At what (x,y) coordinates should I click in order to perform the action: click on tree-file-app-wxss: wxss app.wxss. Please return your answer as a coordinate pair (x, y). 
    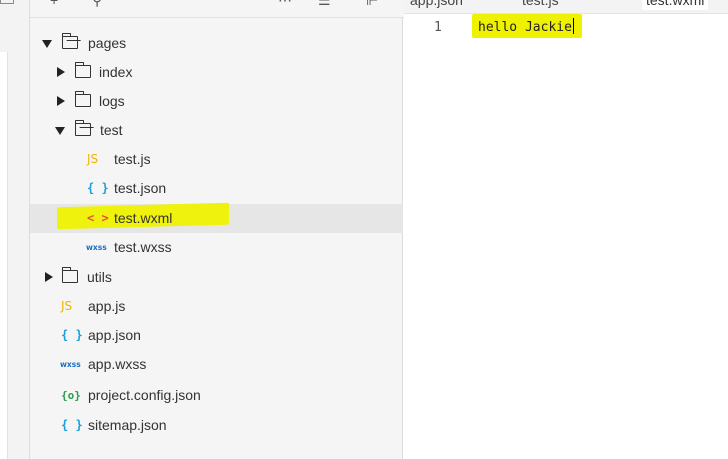
    Looking at the image, I should click on (216, 364).